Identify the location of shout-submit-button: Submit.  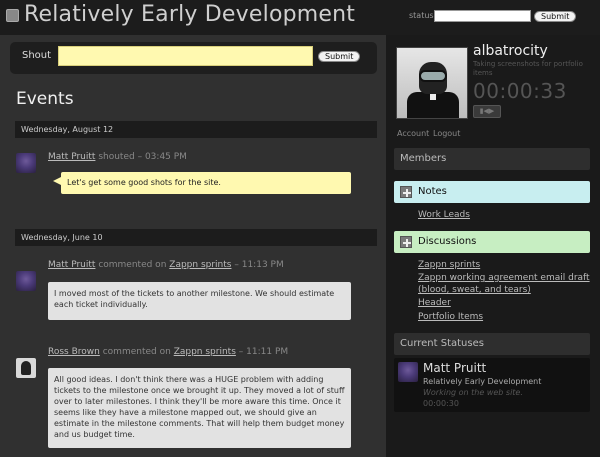
(339, 56).